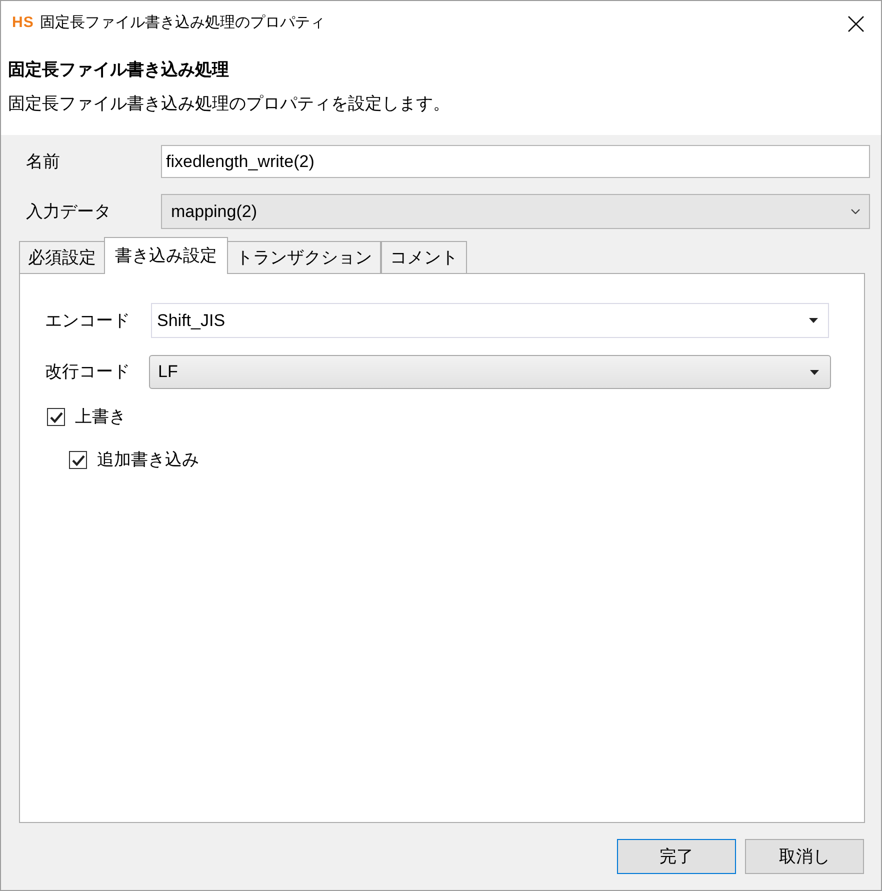 Image resolution: width=882 pixels, height=891 pixels. What do you see at coordinates (100, 417) in the screenshot?
I see `checkbox-label: 上書き` at bounding box center [100, 417].